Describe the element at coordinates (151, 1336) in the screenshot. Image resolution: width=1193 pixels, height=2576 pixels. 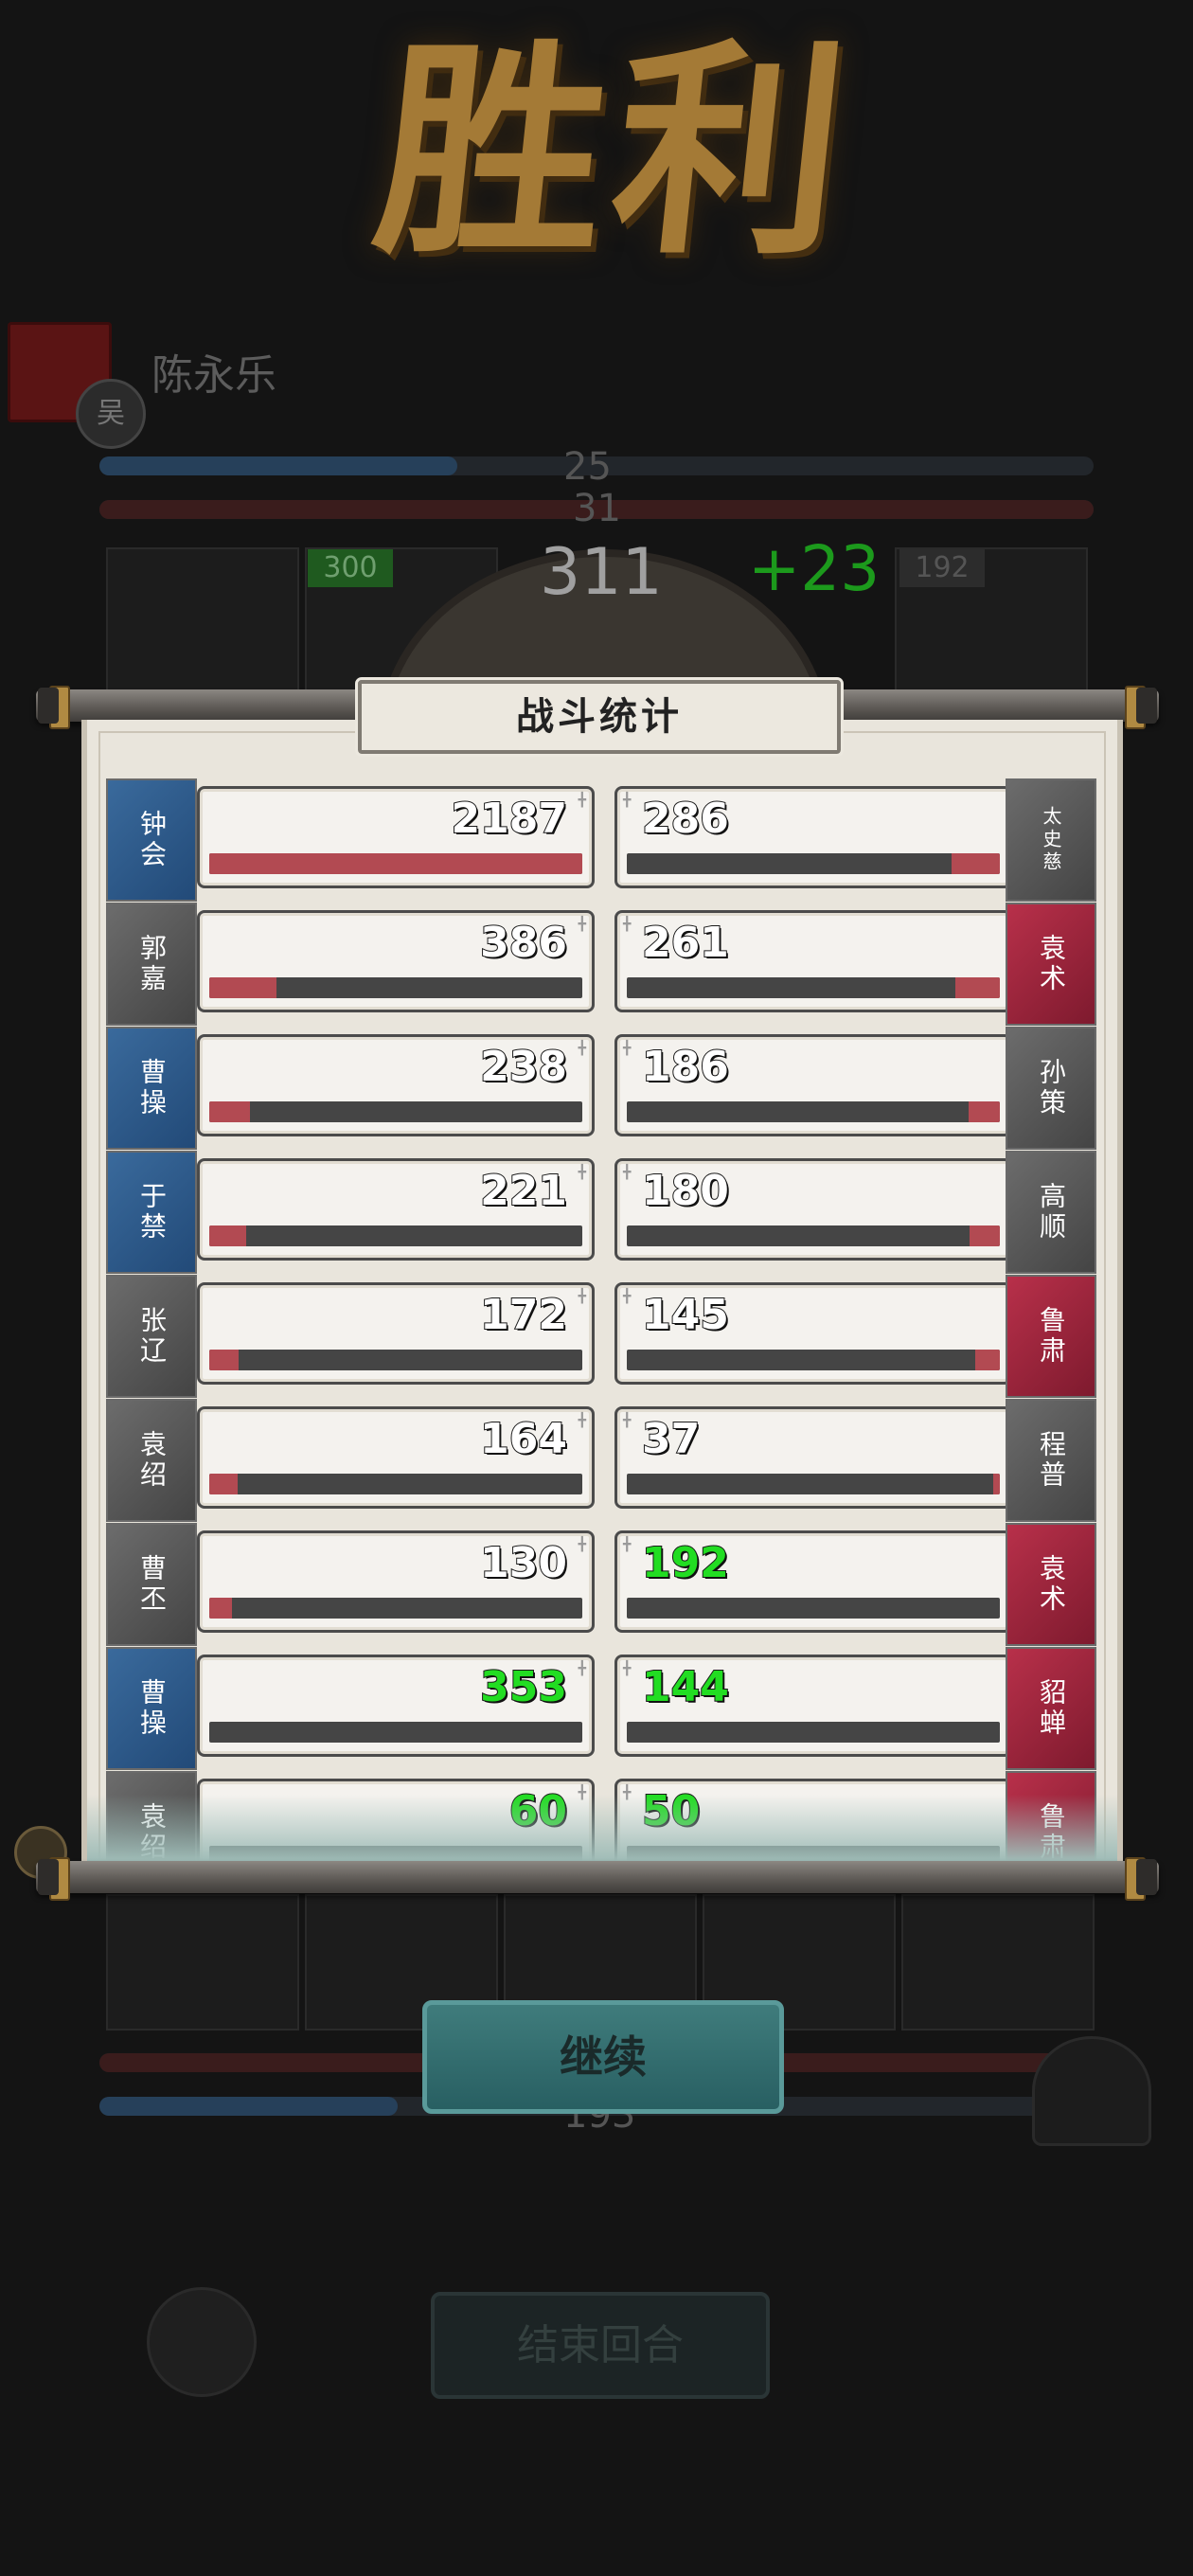
I see `left-hero-portrait: 张辽` at that location.